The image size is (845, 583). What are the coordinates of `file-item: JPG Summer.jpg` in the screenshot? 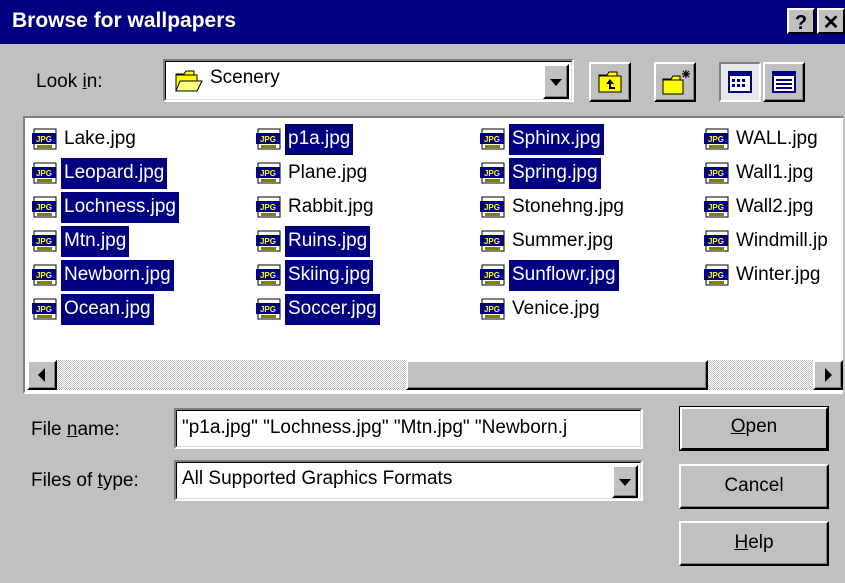 It's located at (553, 241).